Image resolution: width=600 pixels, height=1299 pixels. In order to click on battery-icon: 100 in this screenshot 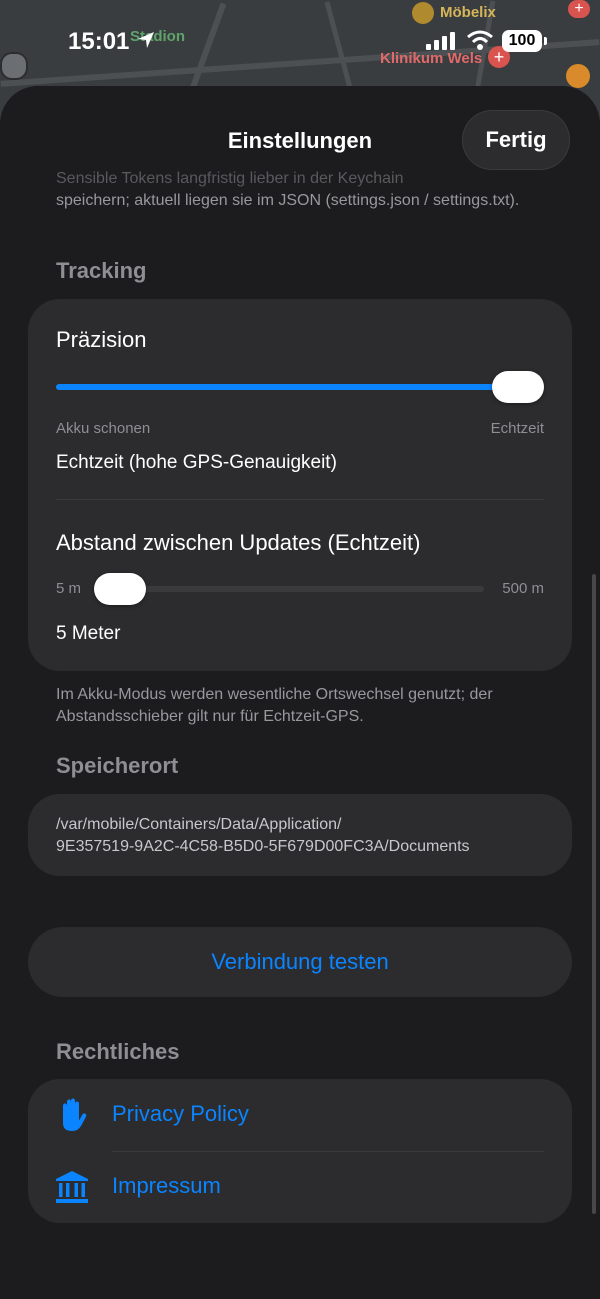, I will do `click(522, 41)`.